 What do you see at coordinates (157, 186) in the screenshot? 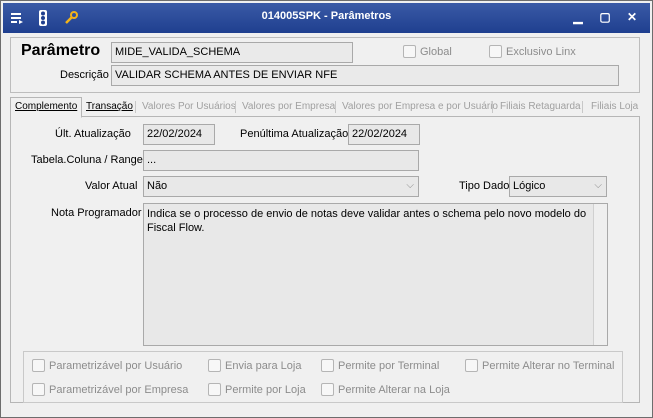
I see `valor-atual-value: Não` at bounding box center [157, 186].